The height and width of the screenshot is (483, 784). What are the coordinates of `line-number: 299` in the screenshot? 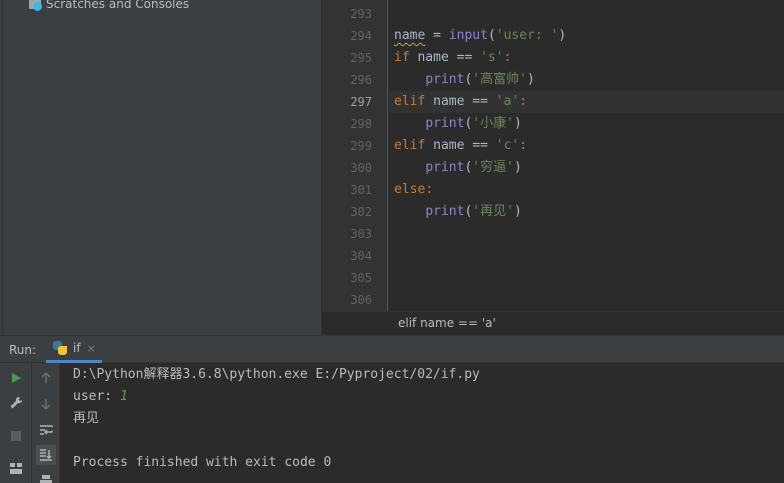 It's located at (361, 146).